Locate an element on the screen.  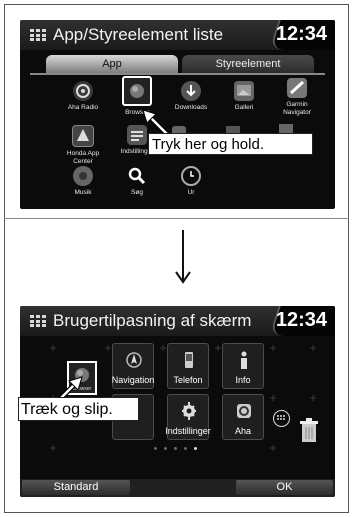
tile-aha: Aha is located at coordinates (243, 417).